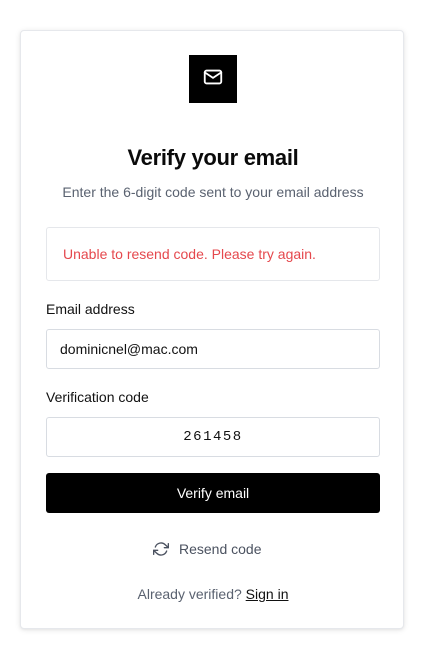  I want to click on logo-badge, so click(213, 79).